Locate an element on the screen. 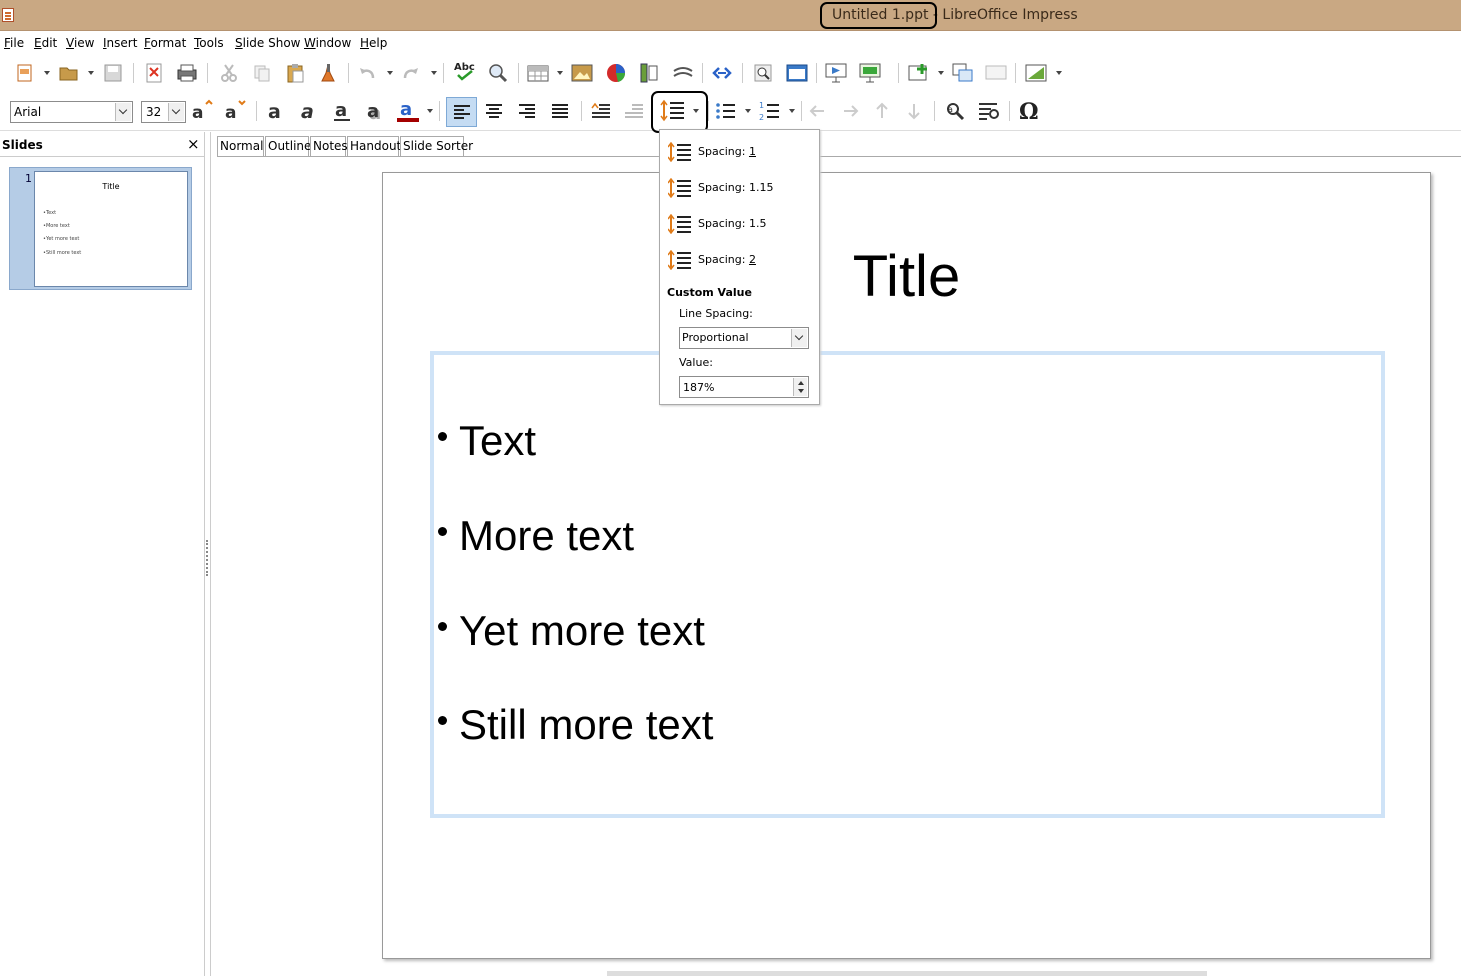  menu-format: Format is located at coordinates (165, 43).